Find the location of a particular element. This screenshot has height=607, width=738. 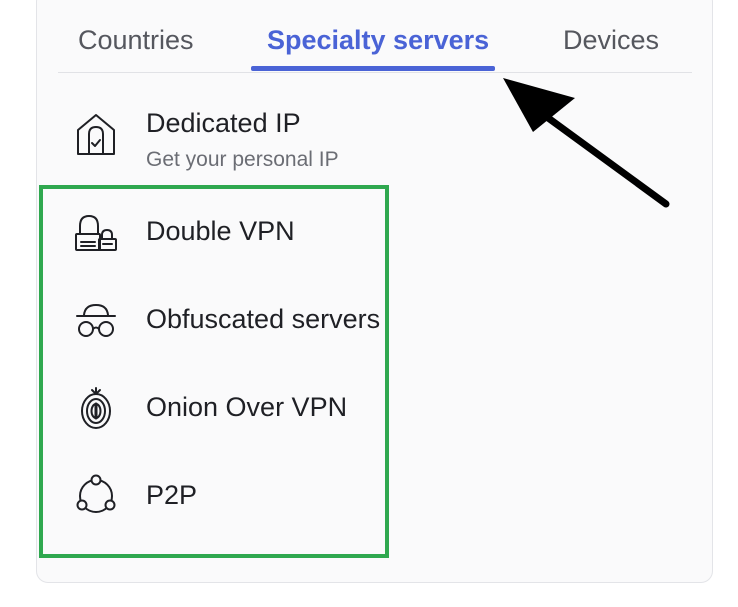

tab-countries: Countries is located at coordinates (136, 40).